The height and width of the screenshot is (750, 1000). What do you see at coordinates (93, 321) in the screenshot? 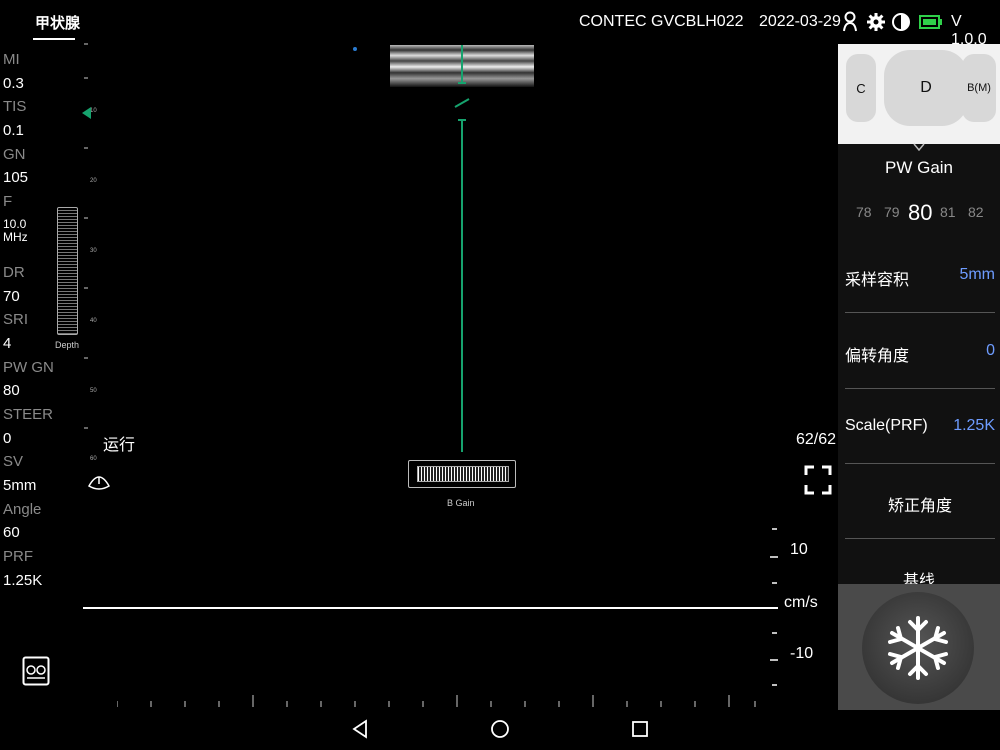
I see `depth-tick-40: 40` at bounding box center [93, 321].